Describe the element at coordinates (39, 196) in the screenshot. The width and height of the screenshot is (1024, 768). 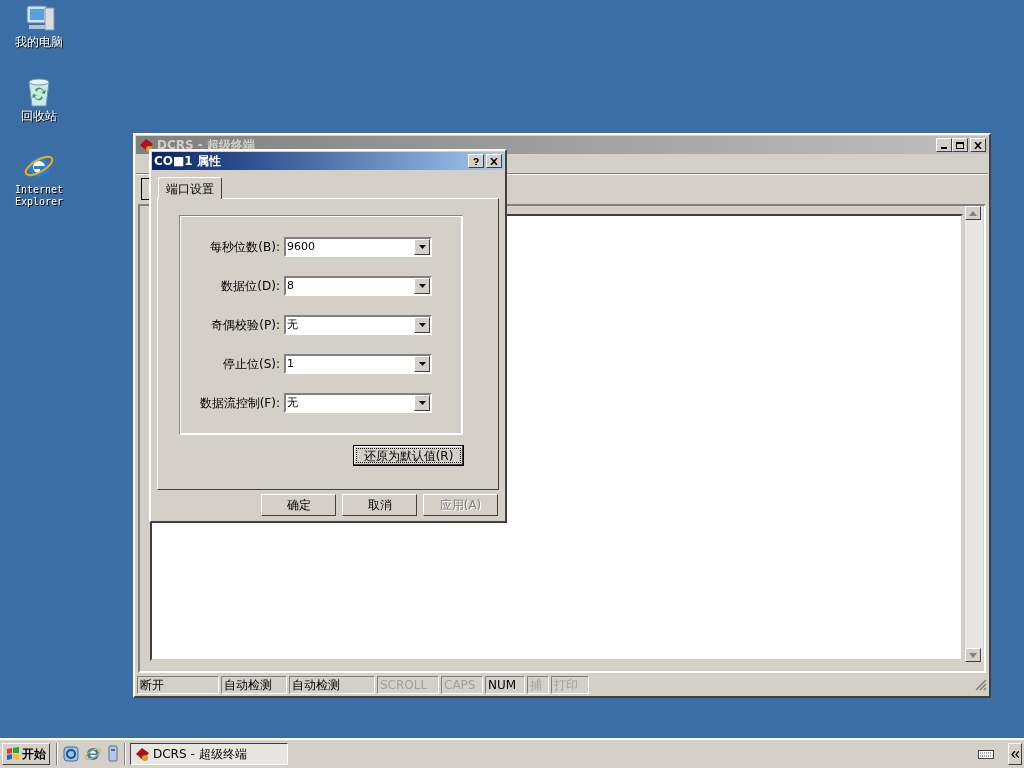
I see `desktop-icon-label: Internet Explorer` at that location.